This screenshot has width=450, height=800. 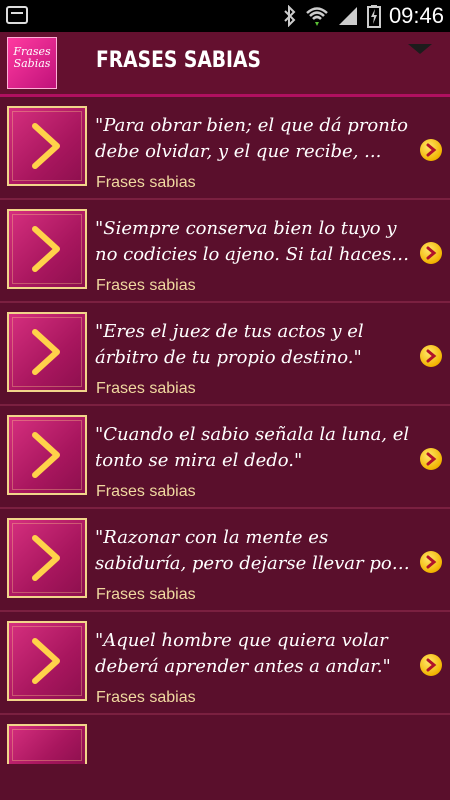 What do you see at coordinates (178, 60) in the screenshot?
I see `app-title: FRASES SABIAS` at bounding box center [178, 60].